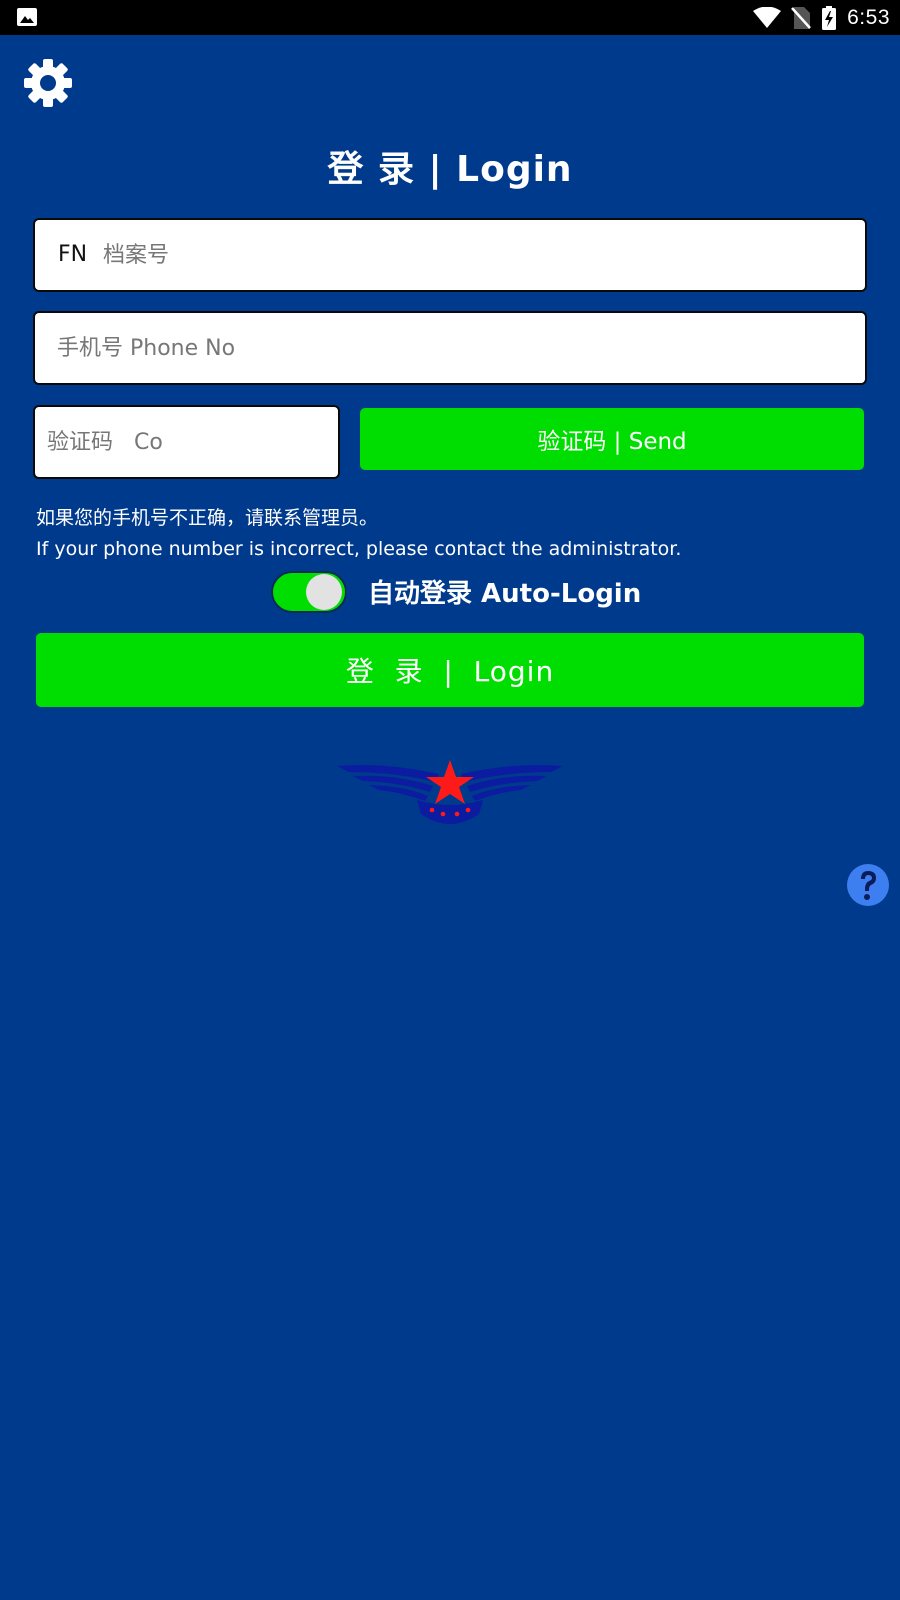 This screenshot has height=1600, width=900. Describe the element at coordinates (829, 17) in the screenshot. I see `battery-charging-icon` at that location.